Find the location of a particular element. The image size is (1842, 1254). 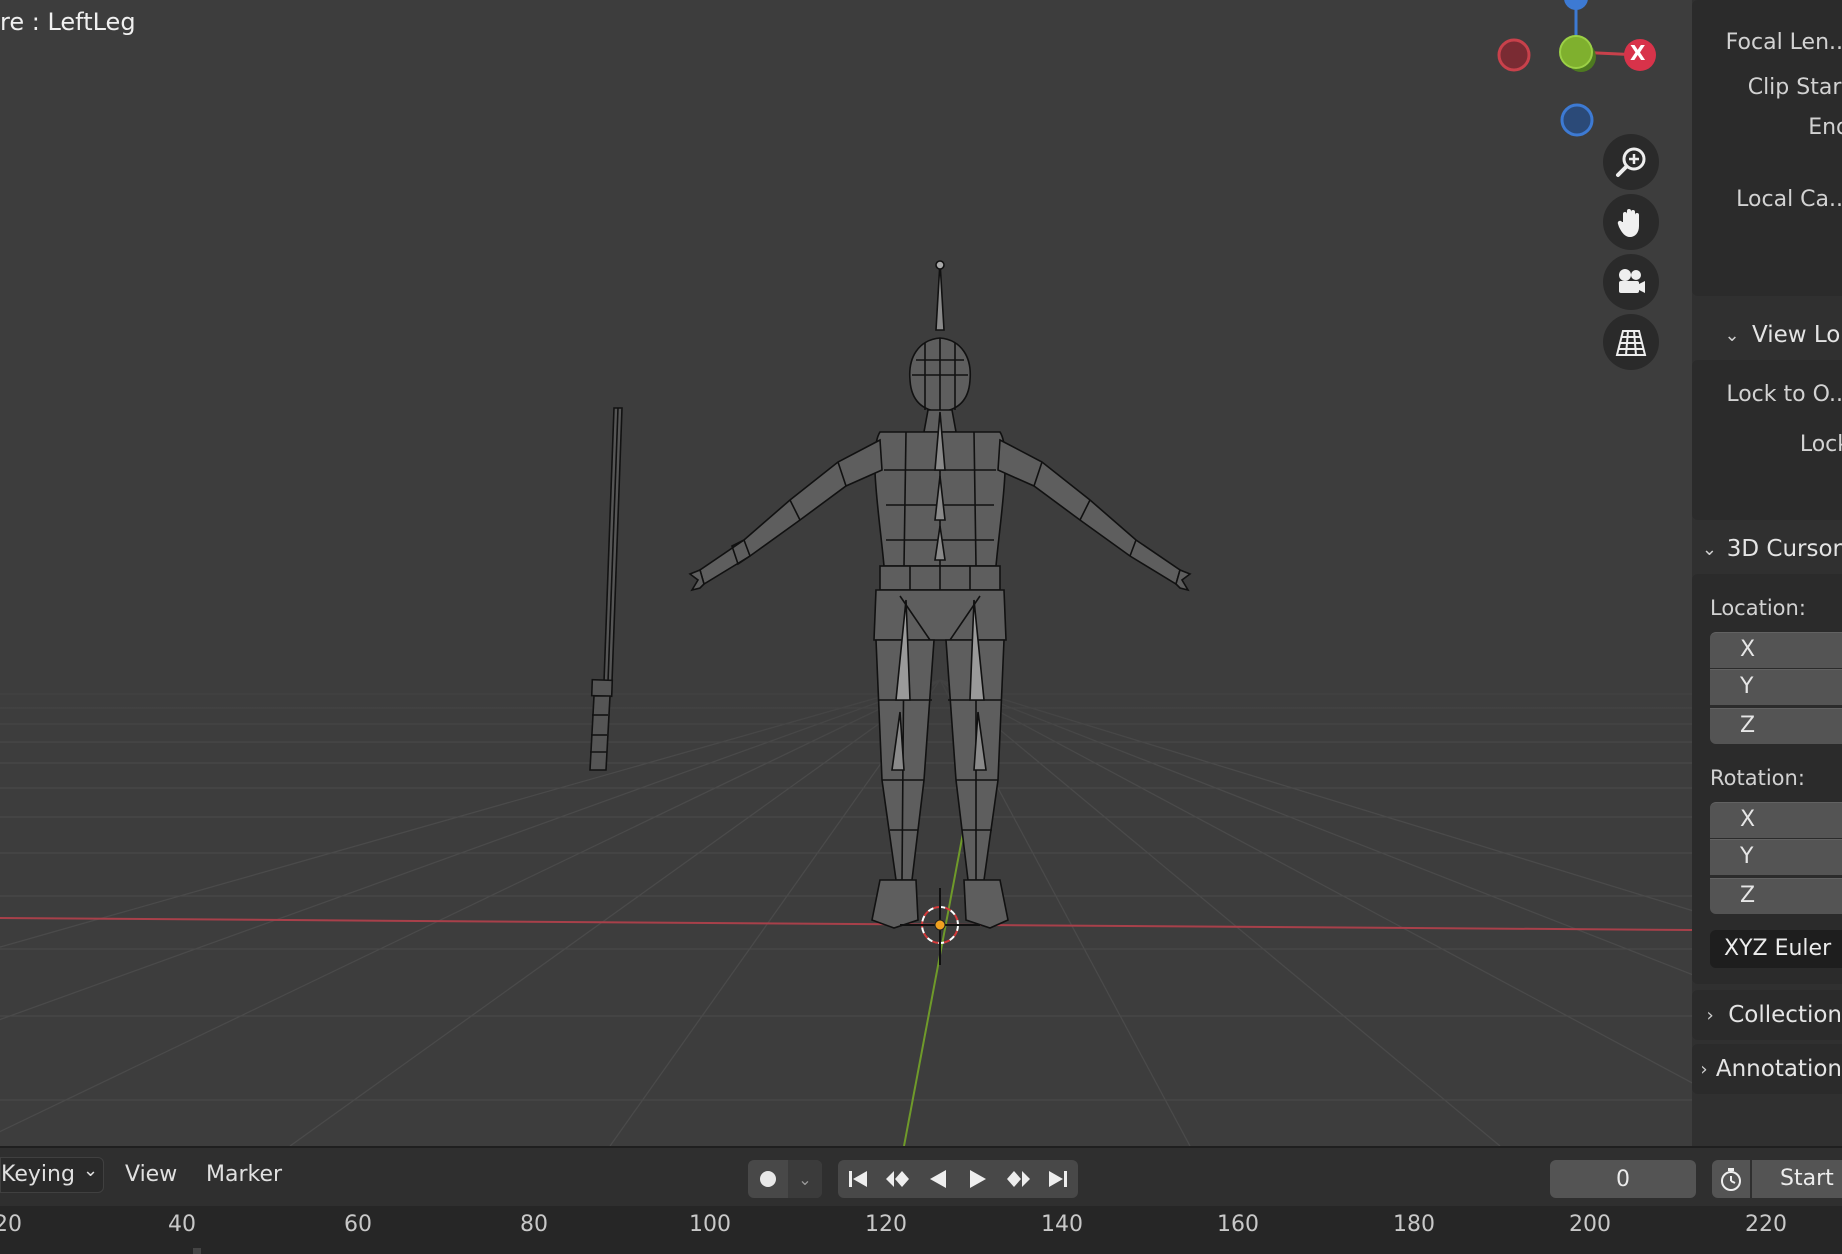

annotations-title: Annotation is located at coordinates (1778, 1069).